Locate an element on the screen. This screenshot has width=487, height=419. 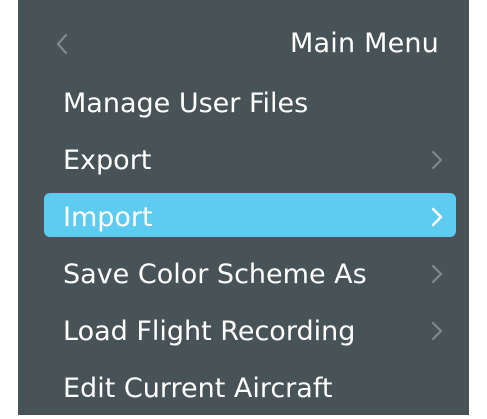
menu-item-label: Save Color Scheme As is located at coordinates (215, 274).